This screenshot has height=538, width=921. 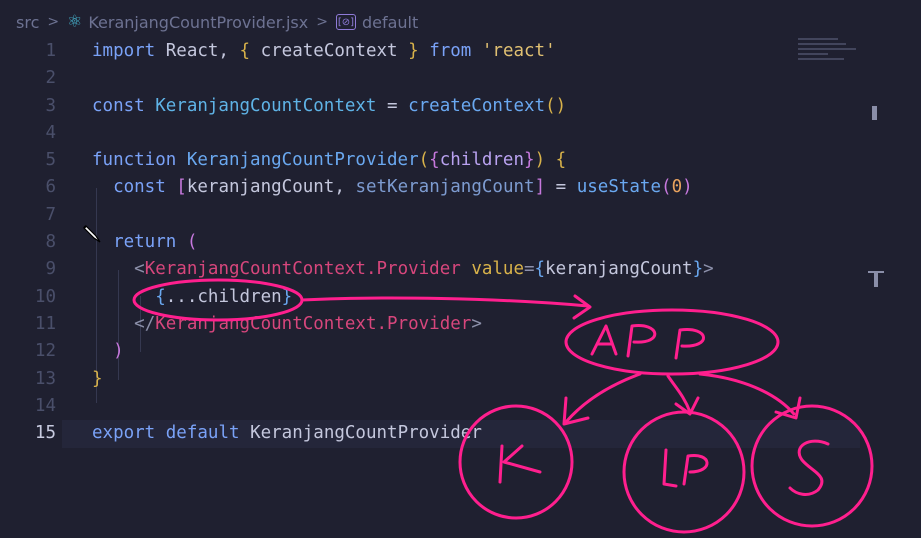 I want to click on code-line: 15 export default KeranjangCountProvider, so click(x=430, y=433).